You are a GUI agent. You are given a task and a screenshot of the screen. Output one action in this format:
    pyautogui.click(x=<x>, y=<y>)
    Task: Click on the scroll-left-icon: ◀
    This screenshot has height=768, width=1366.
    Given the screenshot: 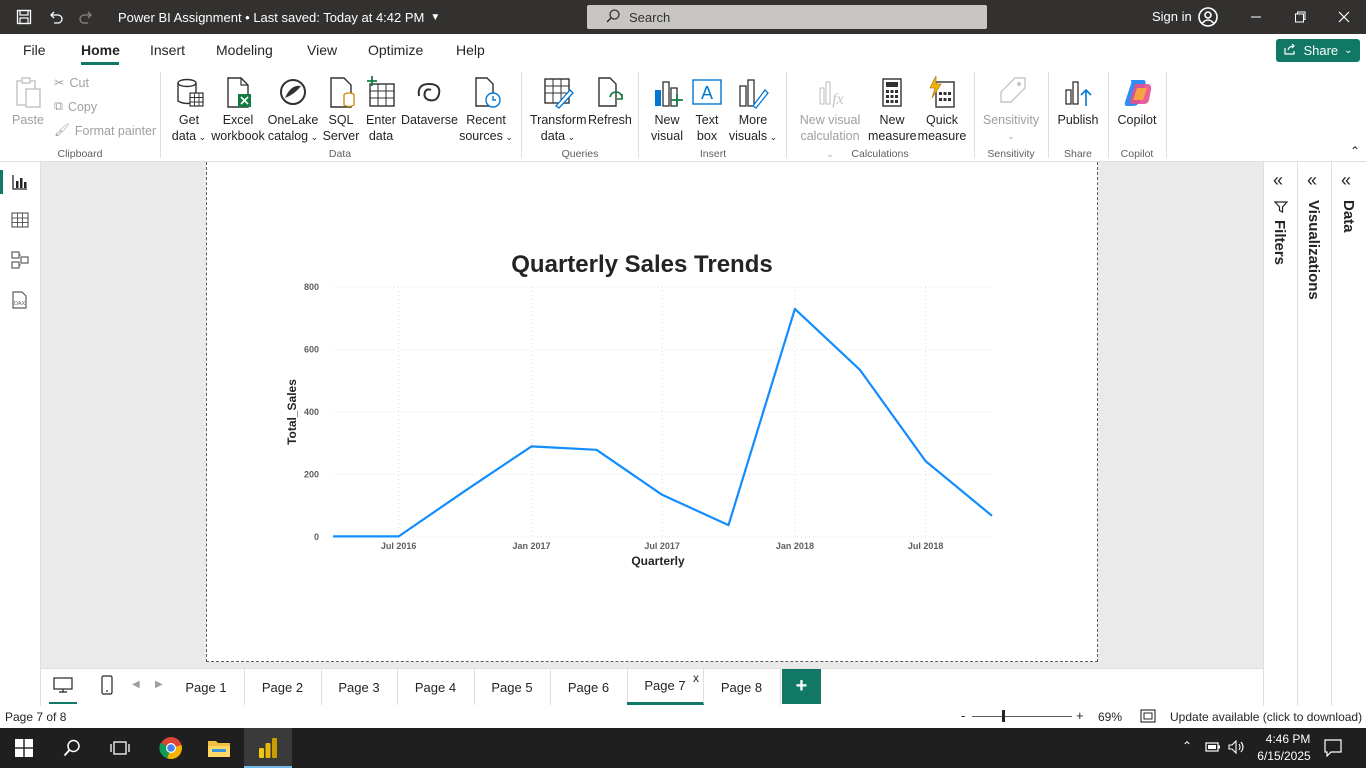 What is the action you would take?
    pyautogui.click(x=136, y=684)
    